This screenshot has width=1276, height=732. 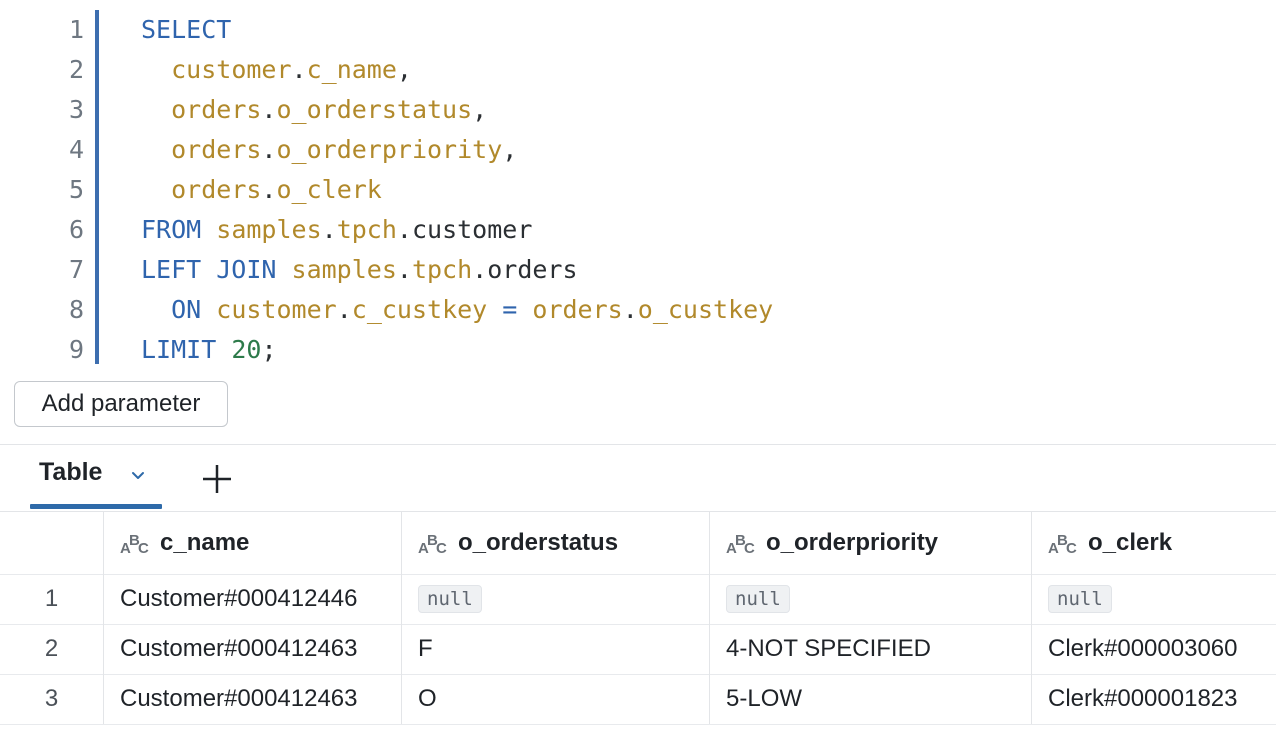 What do you see at coordinates (269, 229) in the screenshot?
I see `code-token: samples` at bounding box center [269, 229].